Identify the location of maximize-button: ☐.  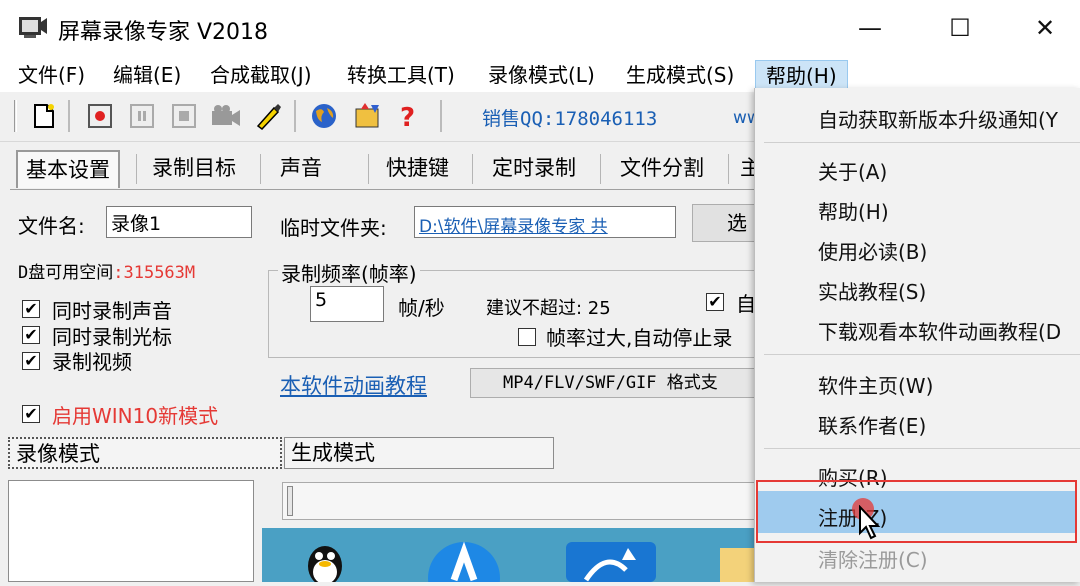
(960, 28).